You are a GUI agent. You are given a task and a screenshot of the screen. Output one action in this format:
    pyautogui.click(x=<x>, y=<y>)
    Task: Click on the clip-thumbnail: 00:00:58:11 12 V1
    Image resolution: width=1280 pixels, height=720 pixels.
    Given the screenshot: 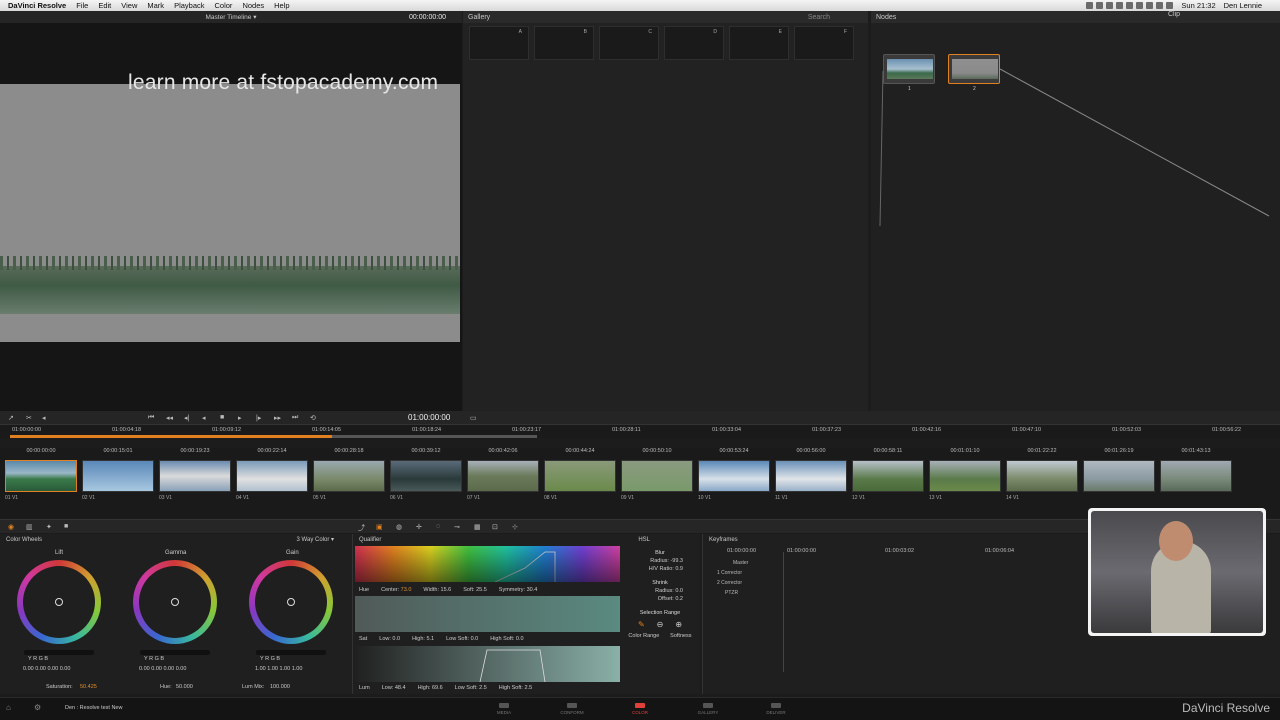 What is the action you would take?
    pyautogui.click(x=888, y=474)
    